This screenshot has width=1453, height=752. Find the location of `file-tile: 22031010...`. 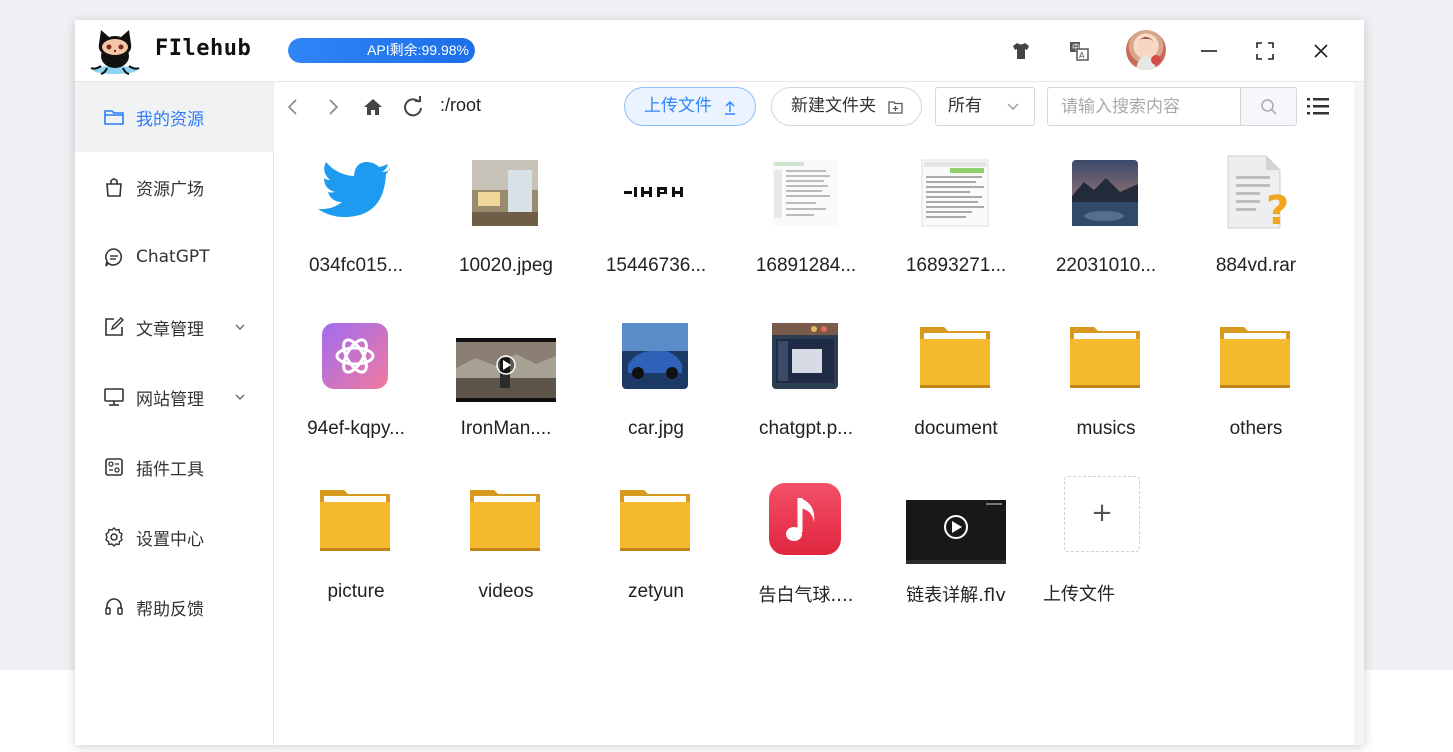

file-tile: 22031010... is located at coordinates (1106, 217).